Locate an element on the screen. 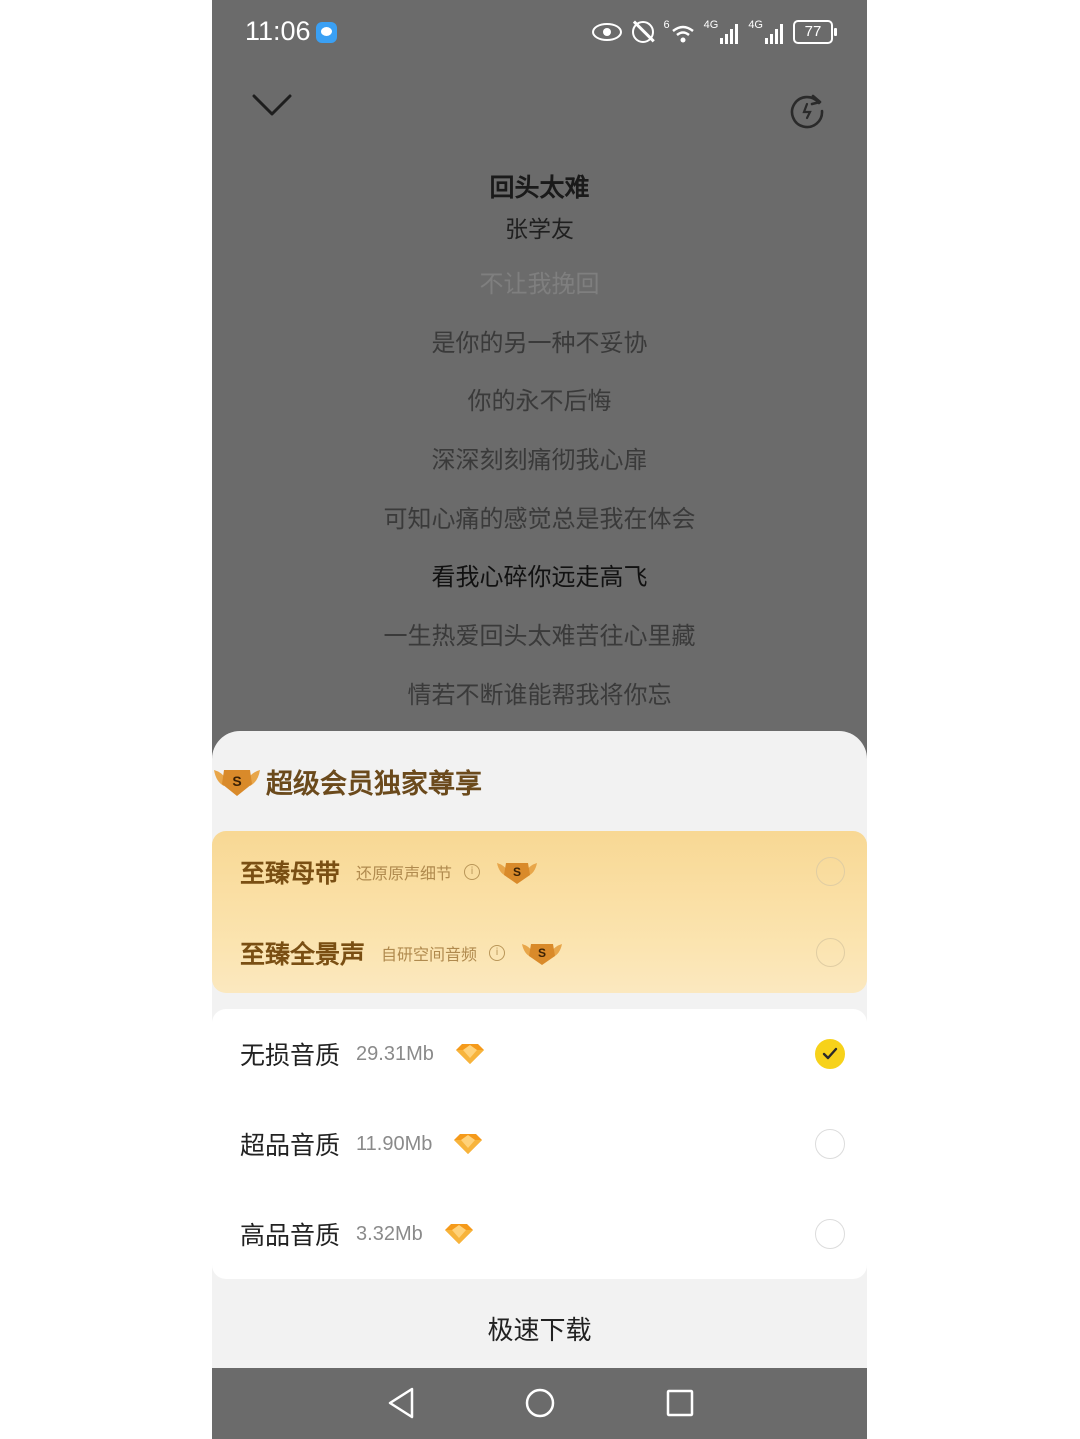  song-artist: 张学友 is located at coordinates (539, 227).